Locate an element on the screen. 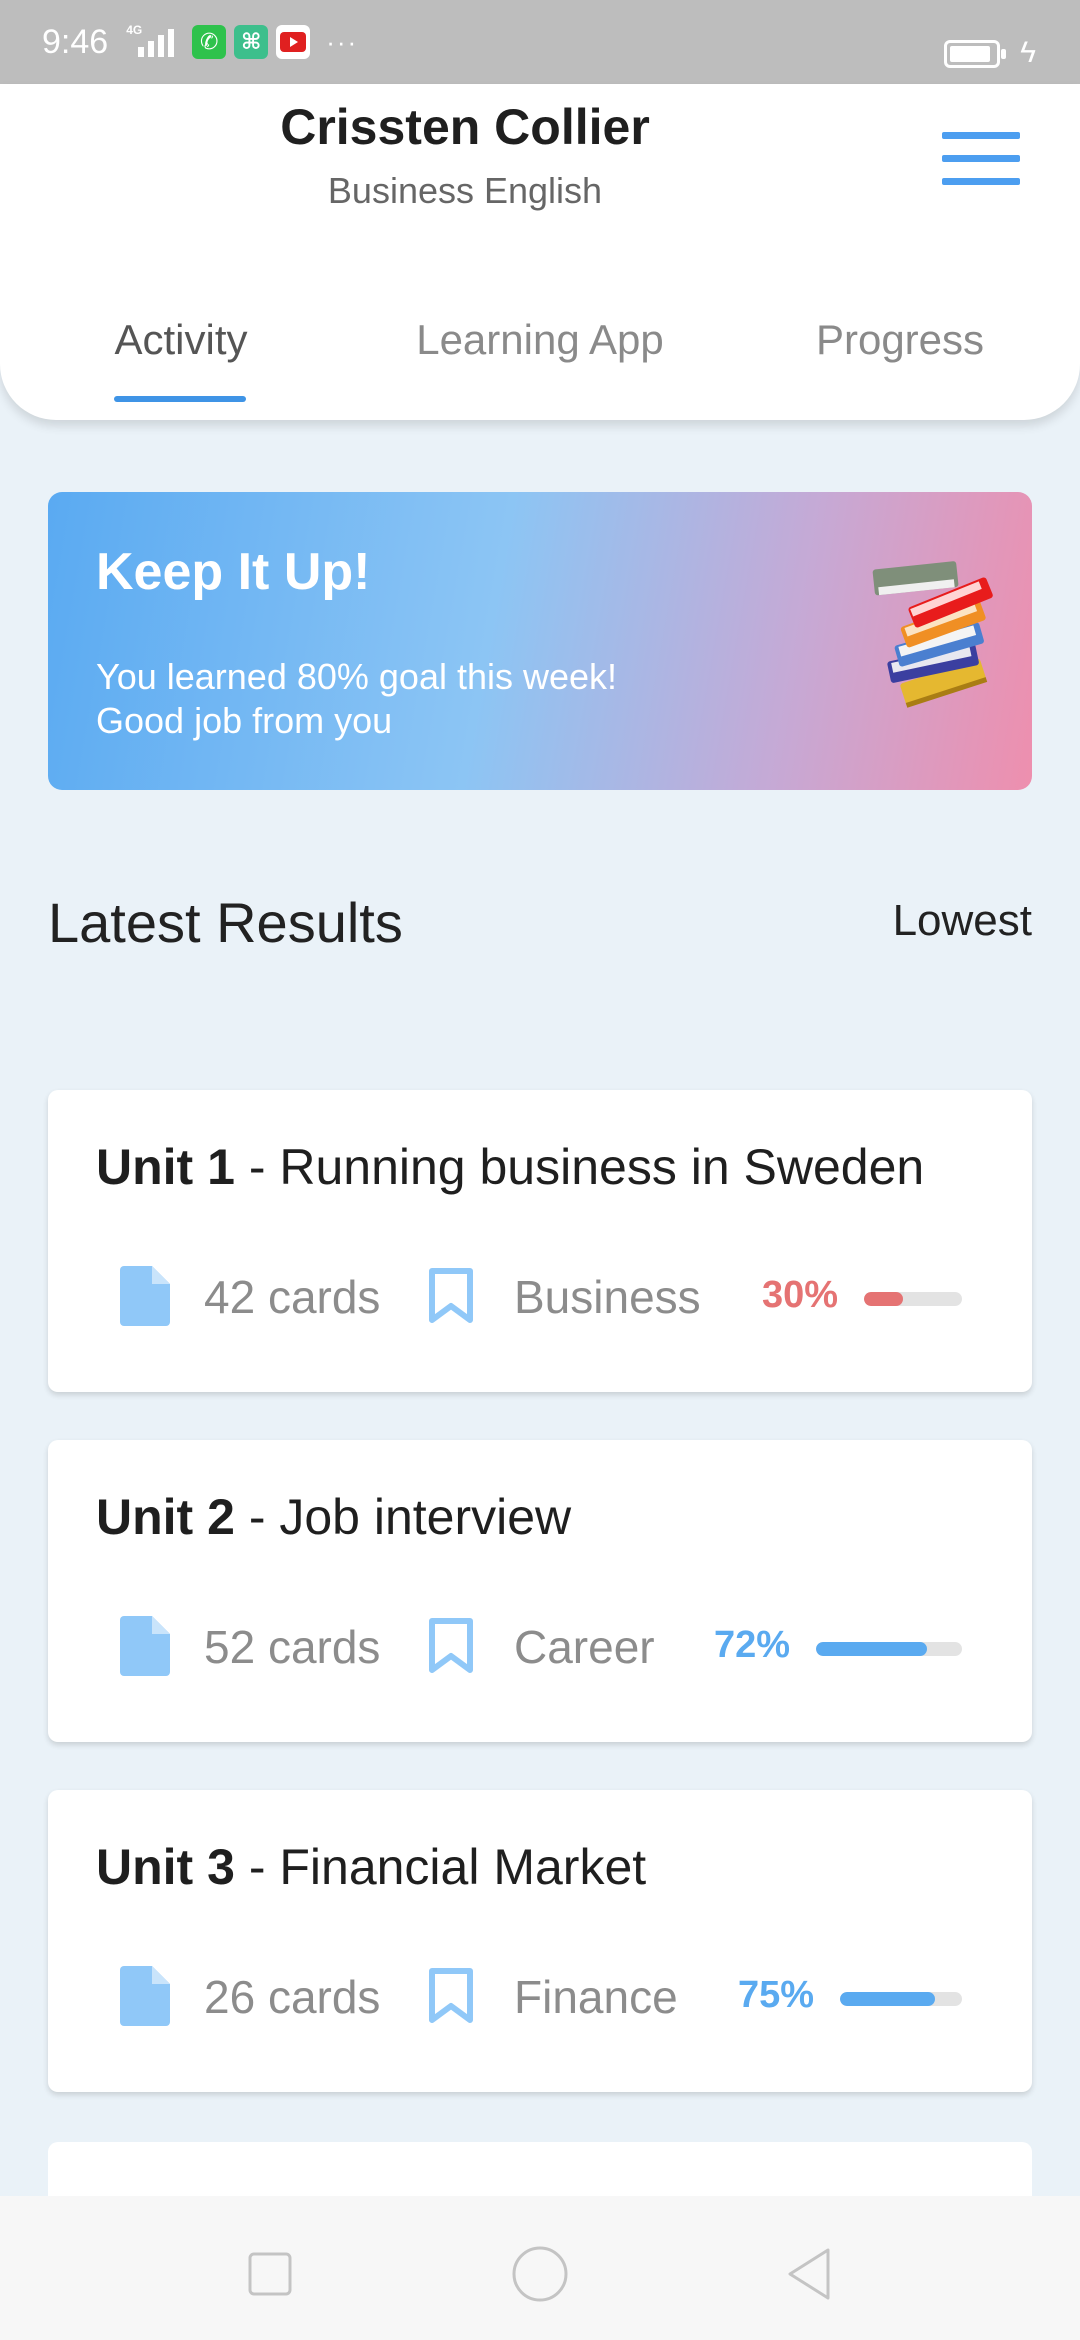 The width and height of the screenshot is (1080, 2340). home-icon is located at coordinates (540, 2274).